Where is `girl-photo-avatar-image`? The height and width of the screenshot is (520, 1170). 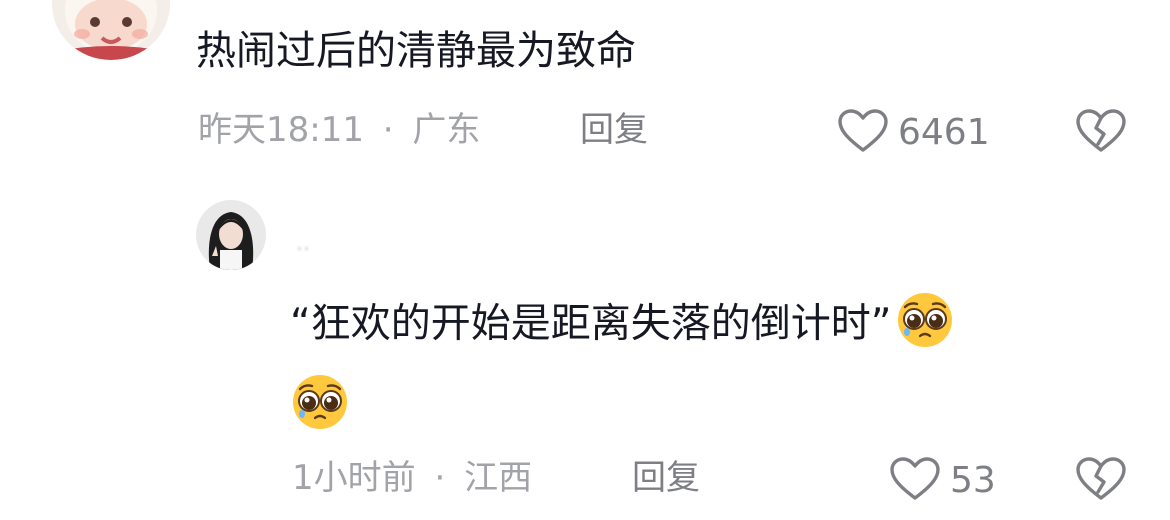
girl-photo-avatar-image is located at coordinates (231, 235).